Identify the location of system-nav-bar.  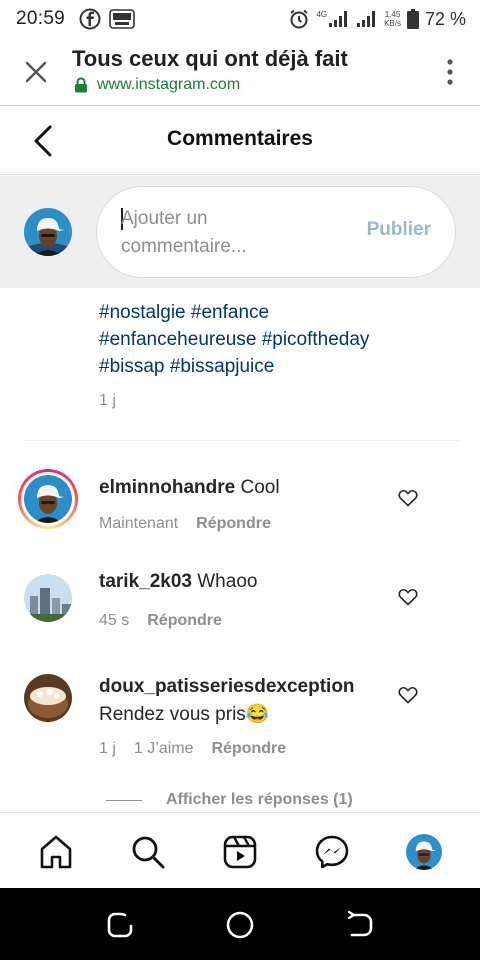
(240, 924).